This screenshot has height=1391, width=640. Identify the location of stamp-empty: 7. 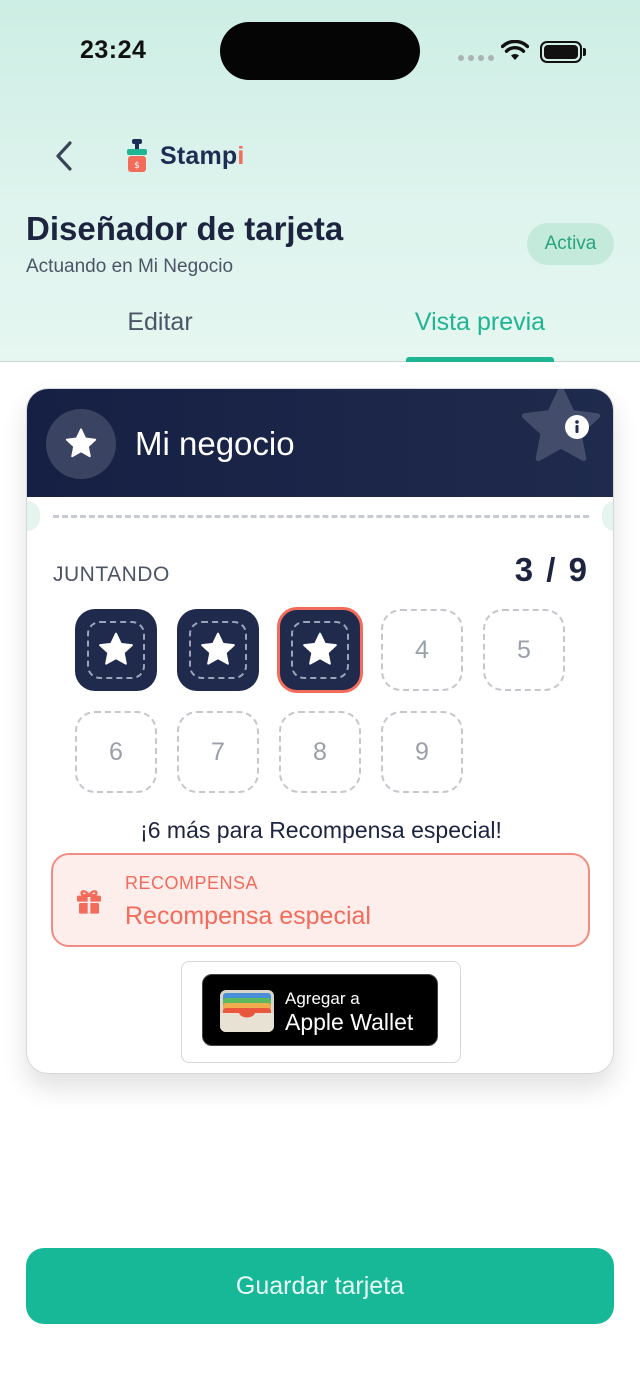
(218, 752).